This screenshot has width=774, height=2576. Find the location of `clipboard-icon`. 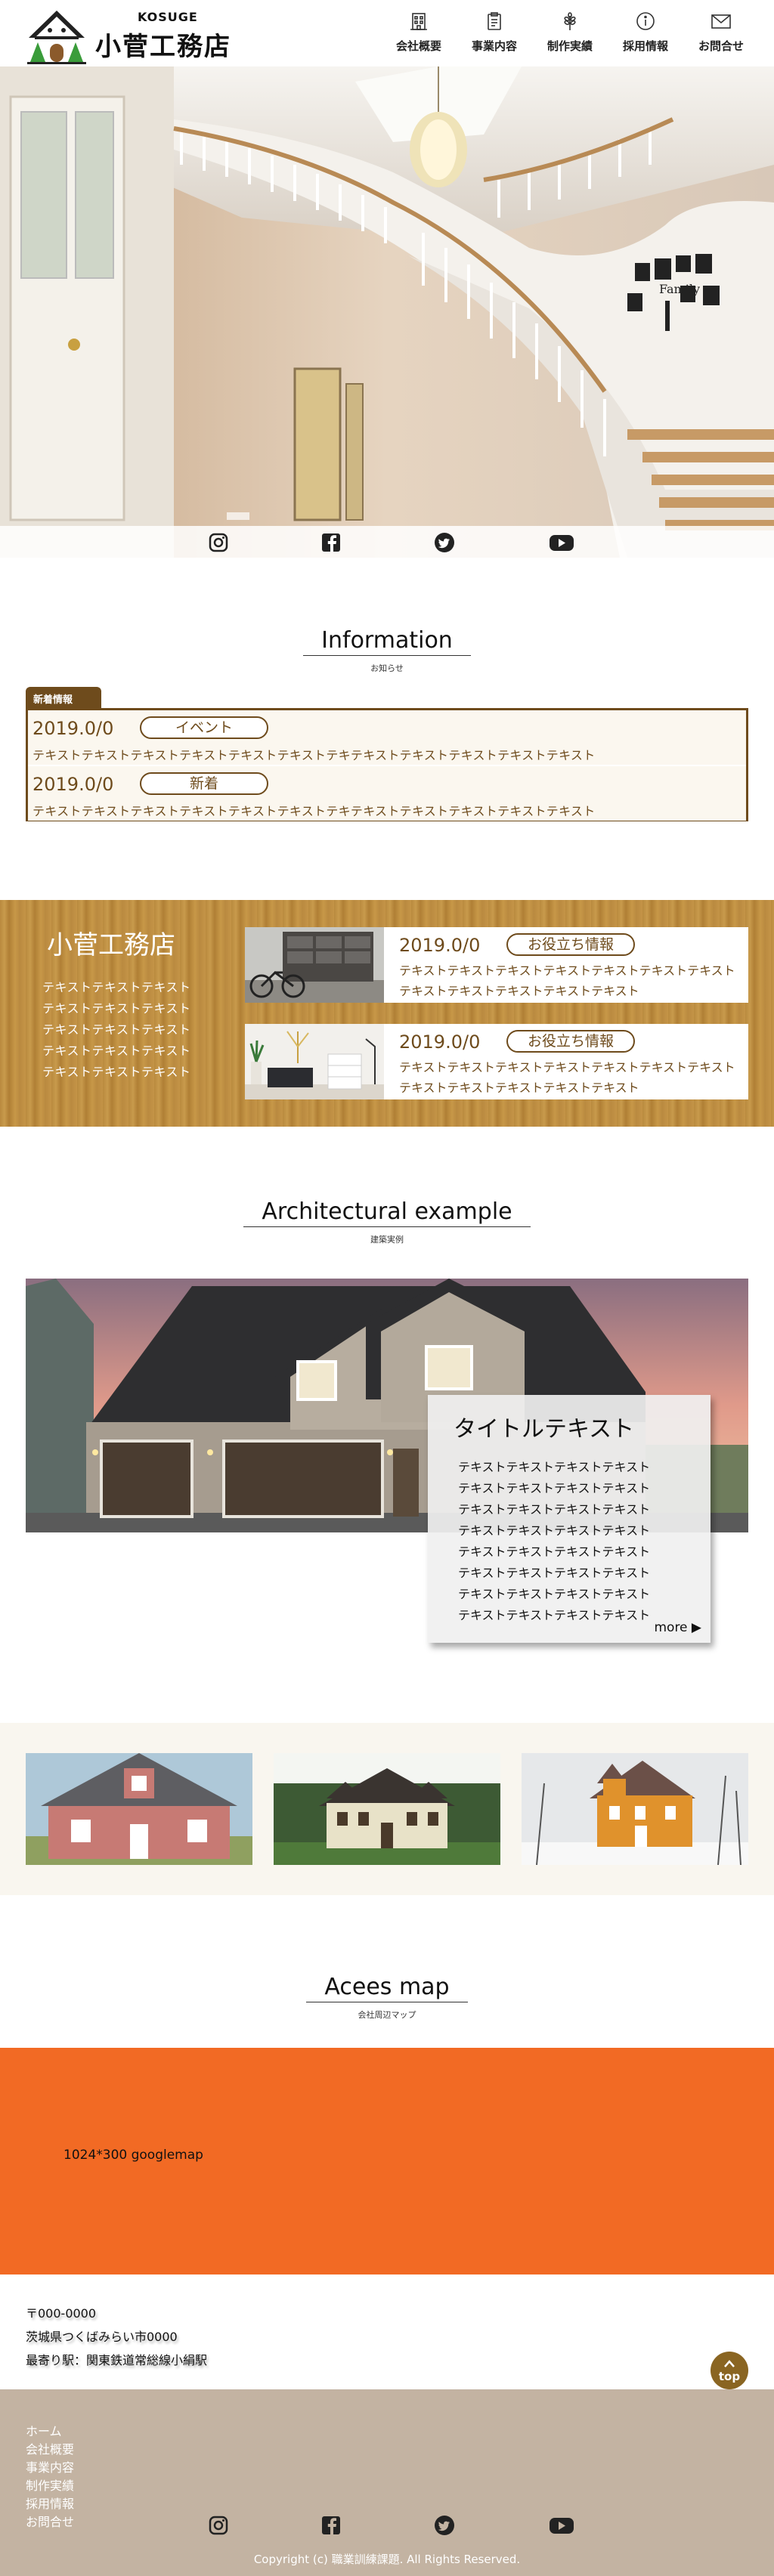

clipboard-icon is located at coordinates (495, 21).